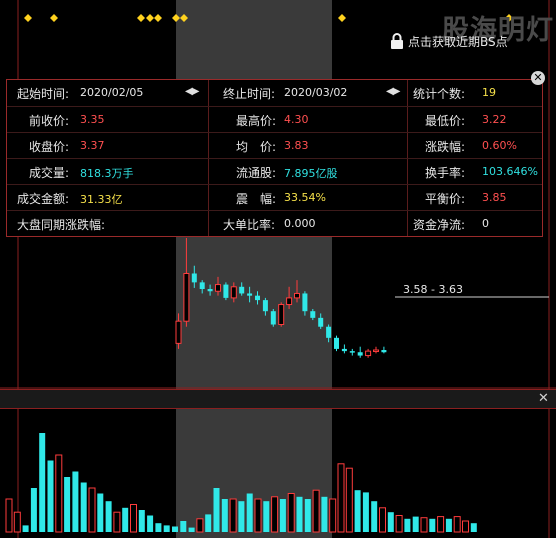 This screenshot has height=538, width=556. I want to click on stats-row-volume: 成交量: 818.3万手 流通股: 7.895亿股 换手率: 103.646%, so click(274, 171).